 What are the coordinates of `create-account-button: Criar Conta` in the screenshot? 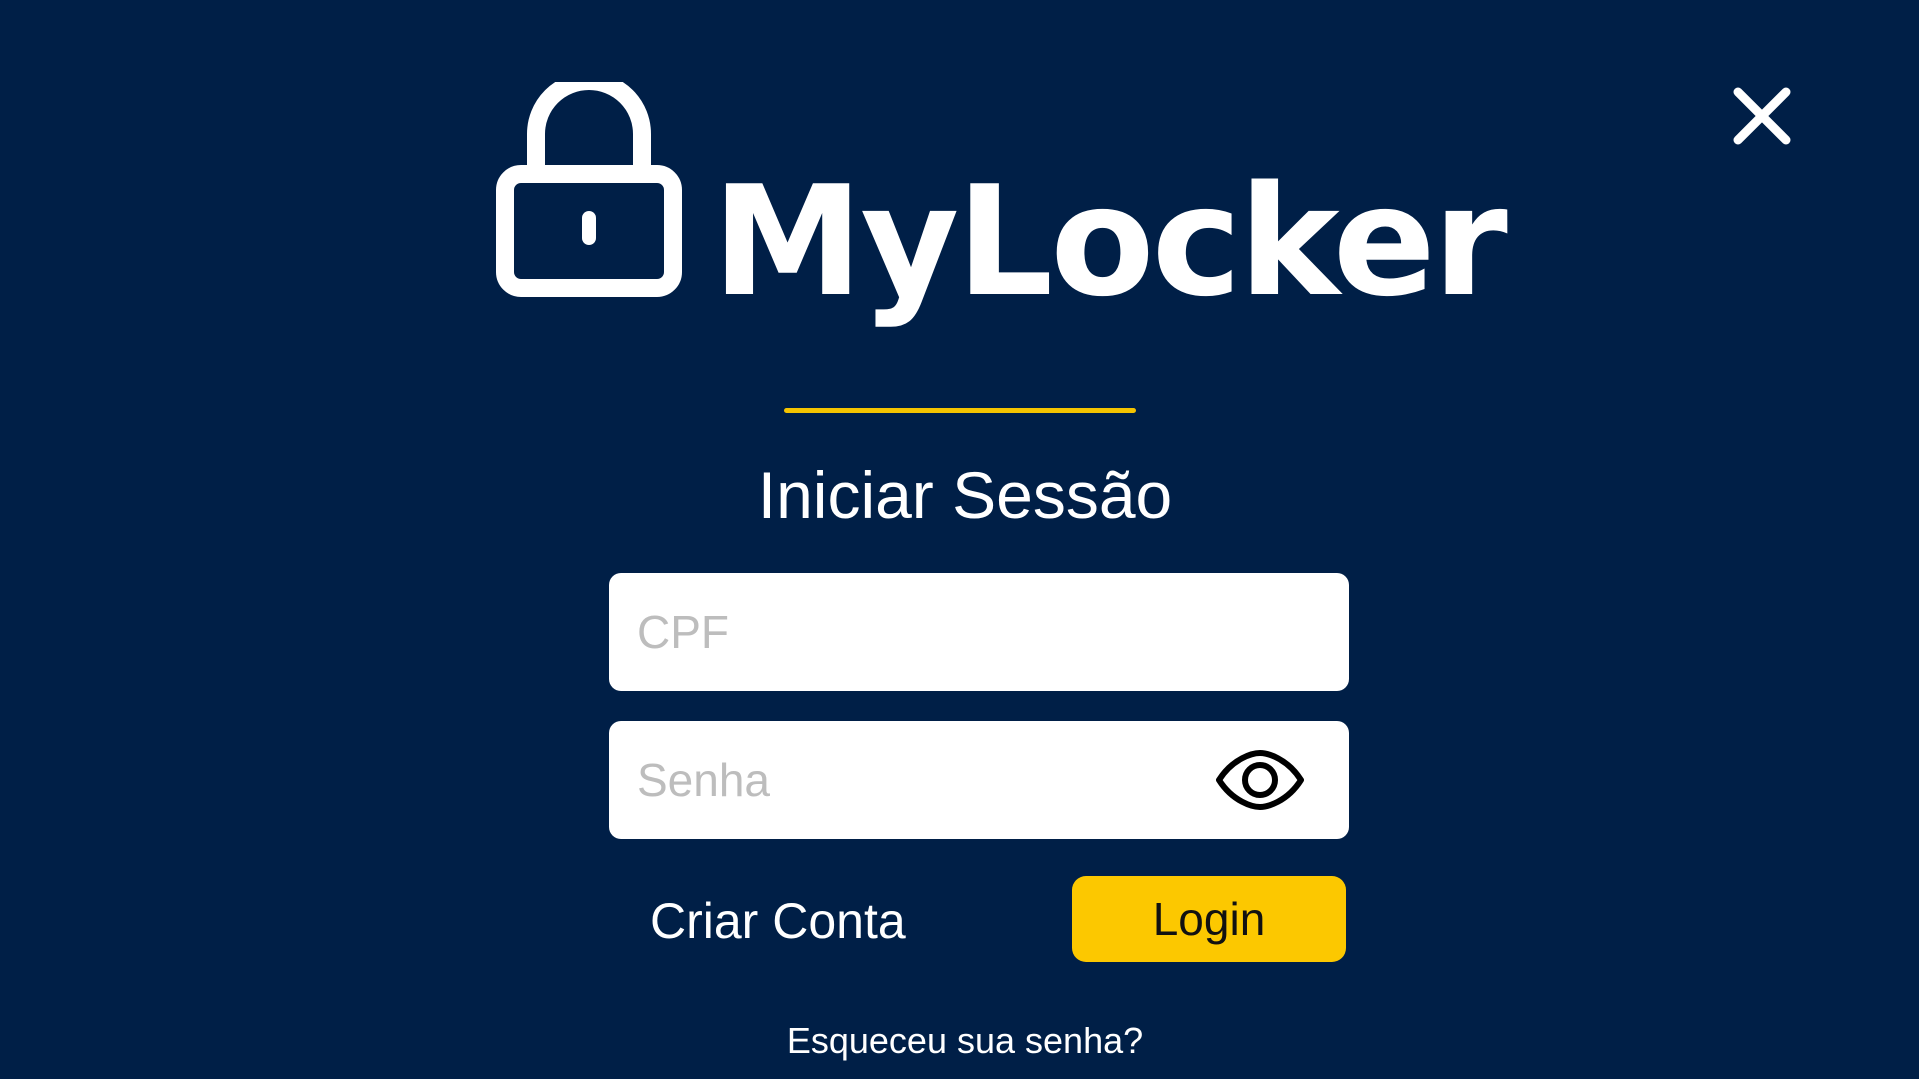 It's located at (778, 921).